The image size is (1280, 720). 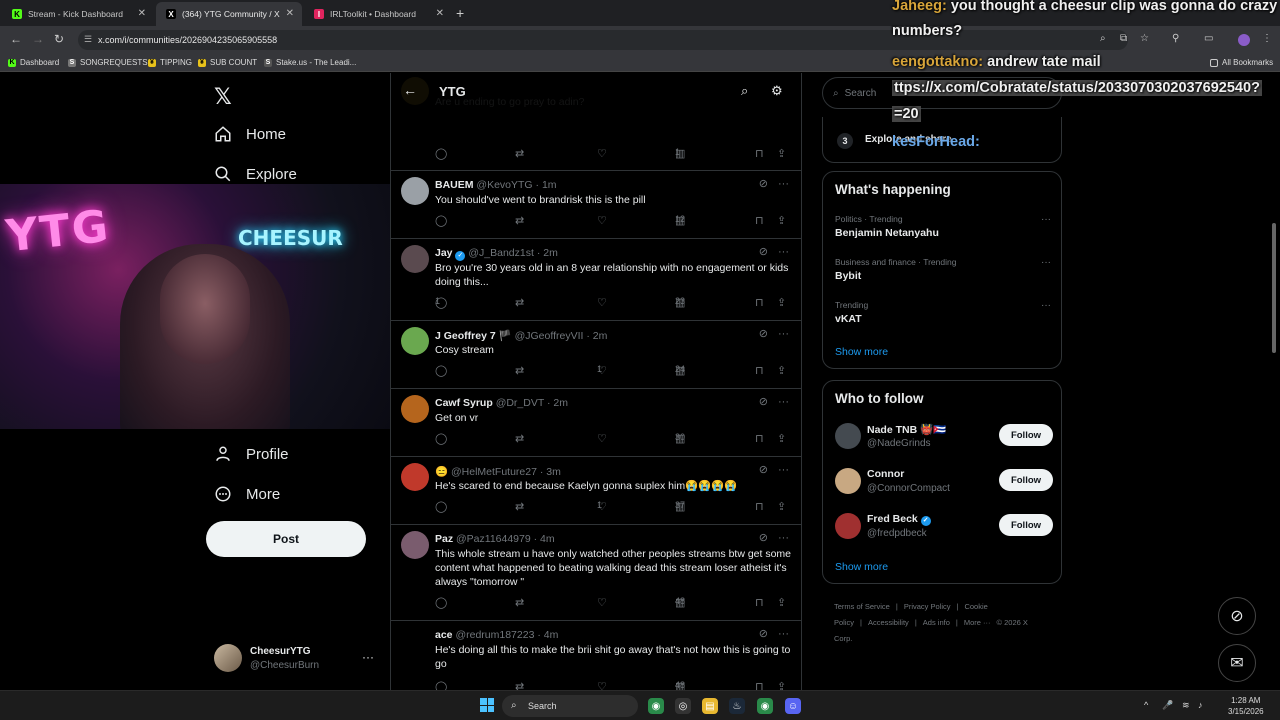 I want to click on taskbar-clock: 1:28 AM 3/15/2026, so click(x=1246, y=706).